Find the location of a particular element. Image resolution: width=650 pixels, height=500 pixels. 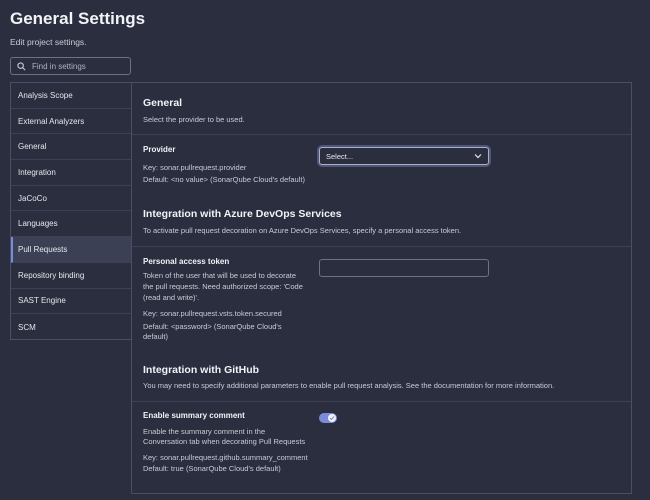

sidebar-item-analysis-scope: Analysis Scope is located at coordinates (71, 96).